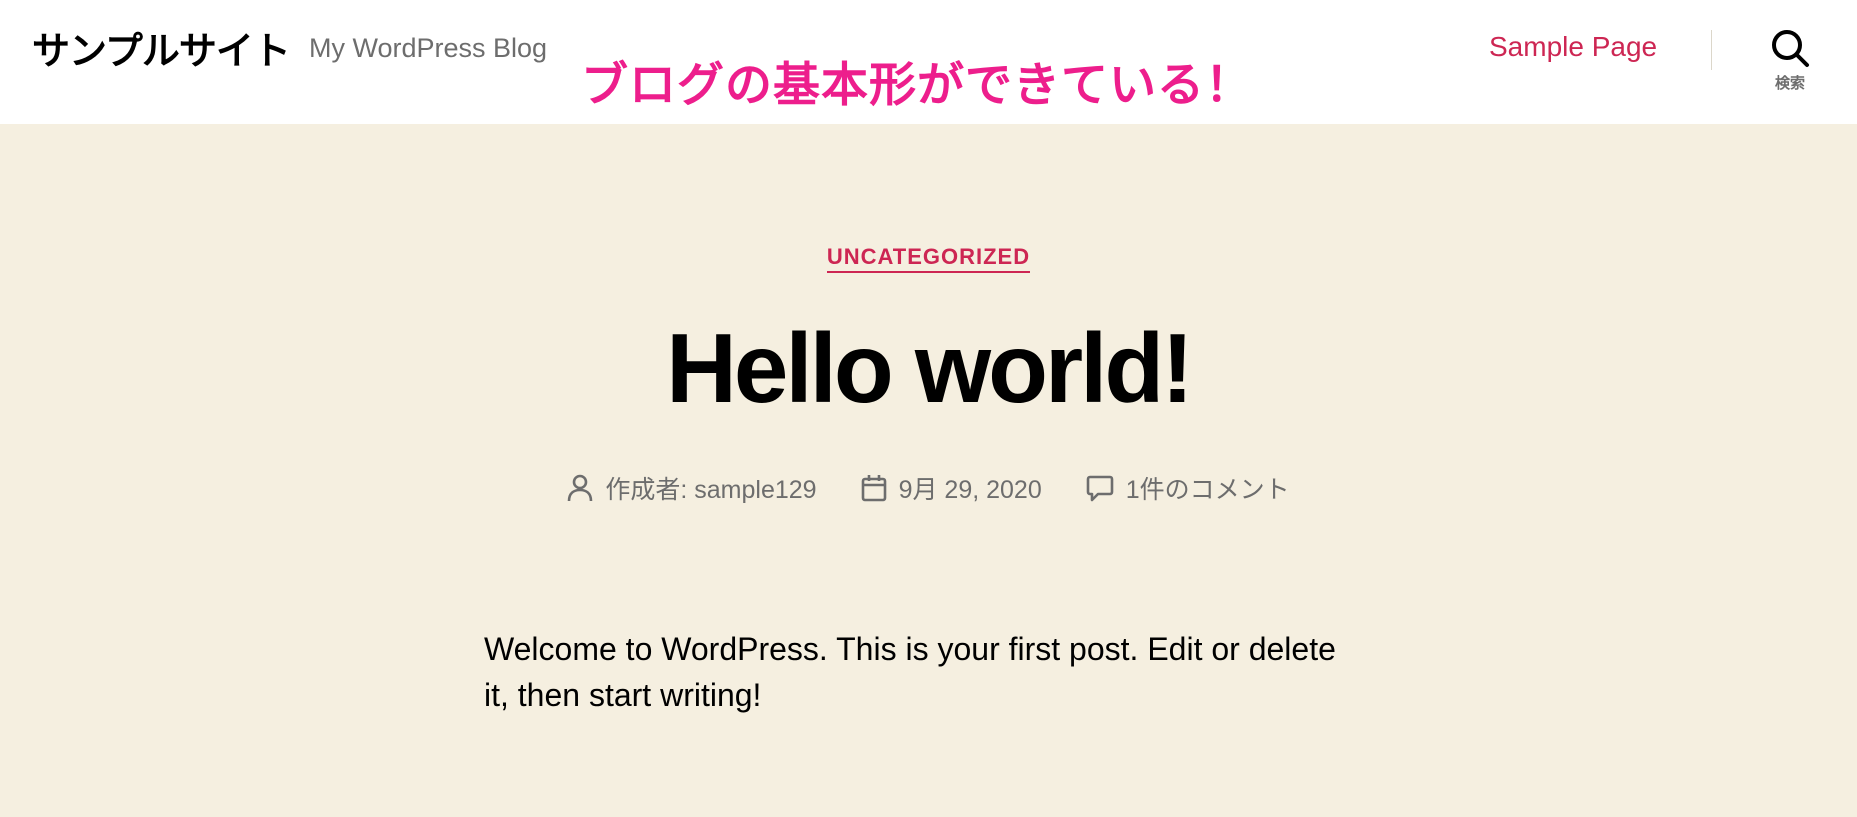 This screenshot has height=817, width=1857. I want to click on user-icon, so click(580, 488).